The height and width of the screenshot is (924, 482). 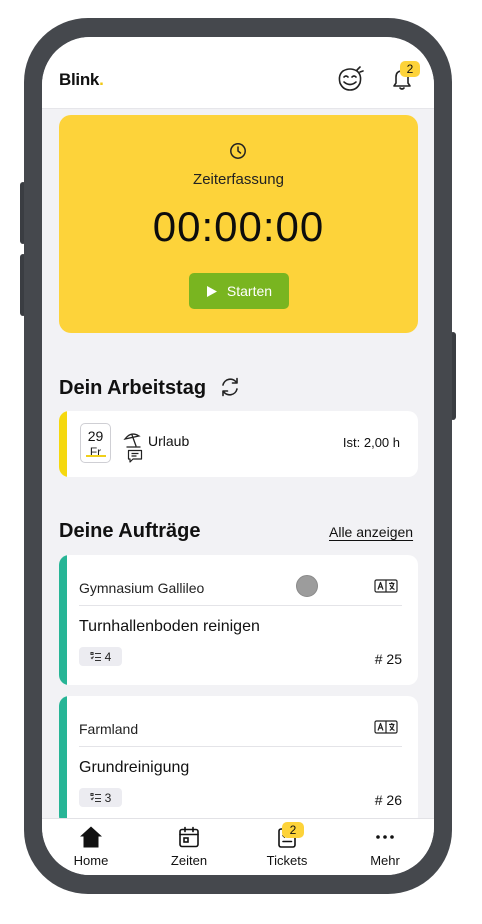 I want to click on workday-heading: Dein Arbeitstag, so click(x=133, y=388).